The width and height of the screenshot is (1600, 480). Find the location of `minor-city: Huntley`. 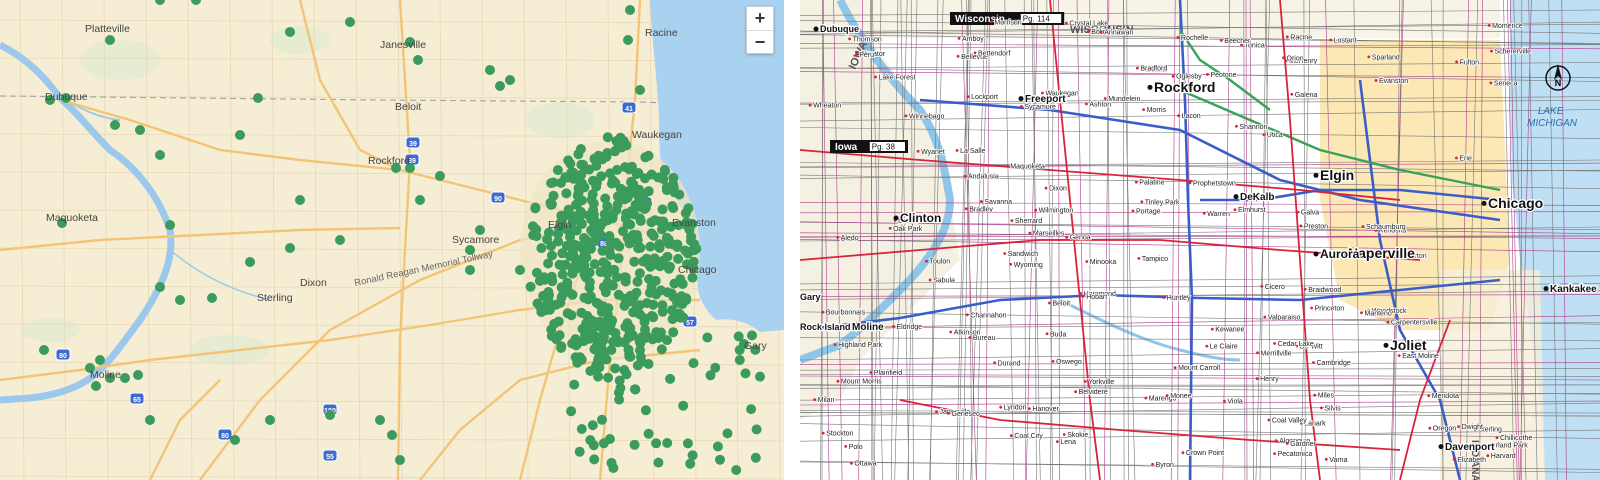

minor-city: Huntley is located at coordinates (1177, 298).